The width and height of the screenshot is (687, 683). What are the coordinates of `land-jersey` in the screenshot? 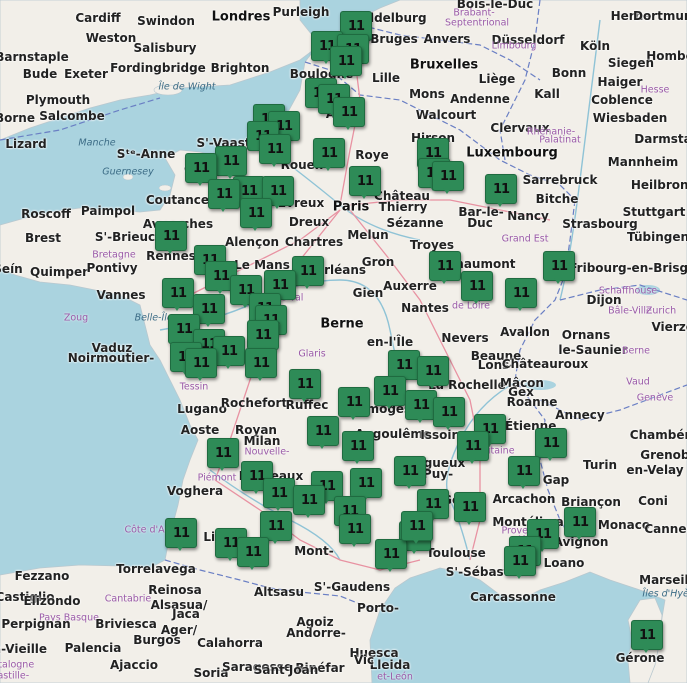 It's located at (165, 188).